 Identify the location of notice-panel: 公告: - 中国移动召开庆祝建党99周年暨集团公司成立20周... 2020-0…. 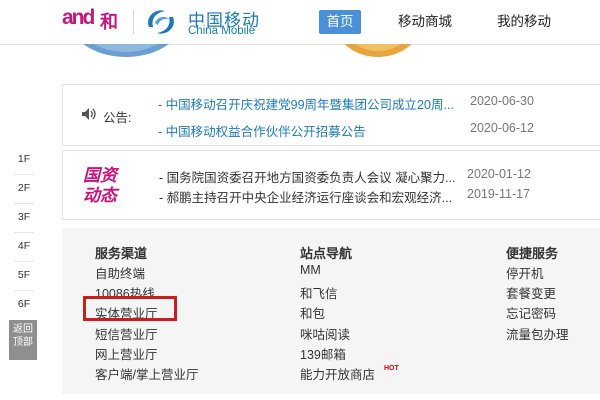
(331, 115).